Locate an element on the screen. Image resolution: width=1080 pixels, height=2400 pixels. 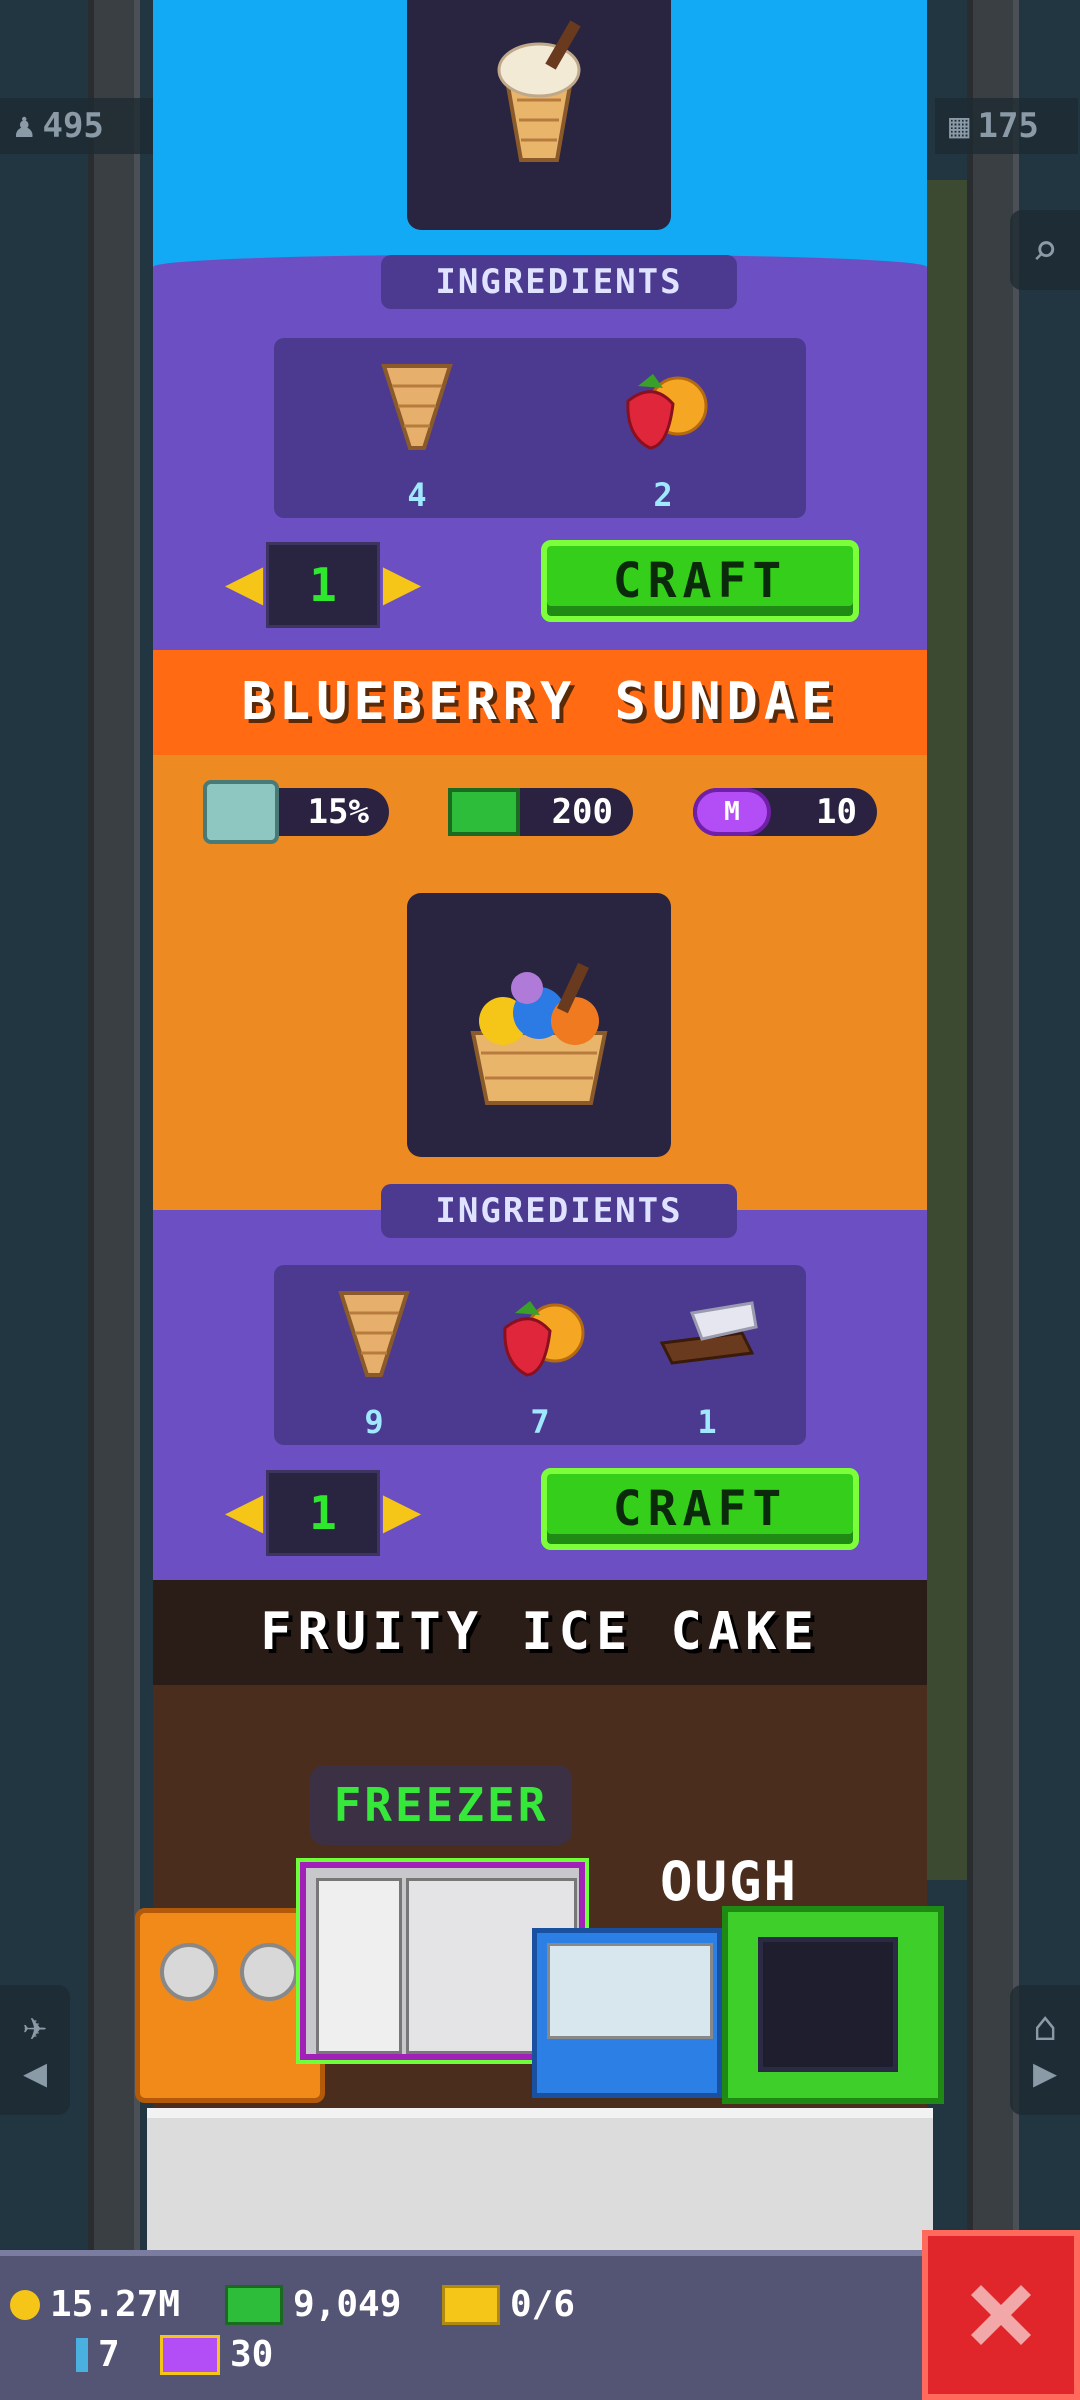
keys-value: 7 is located at coordinates (109, 2354).